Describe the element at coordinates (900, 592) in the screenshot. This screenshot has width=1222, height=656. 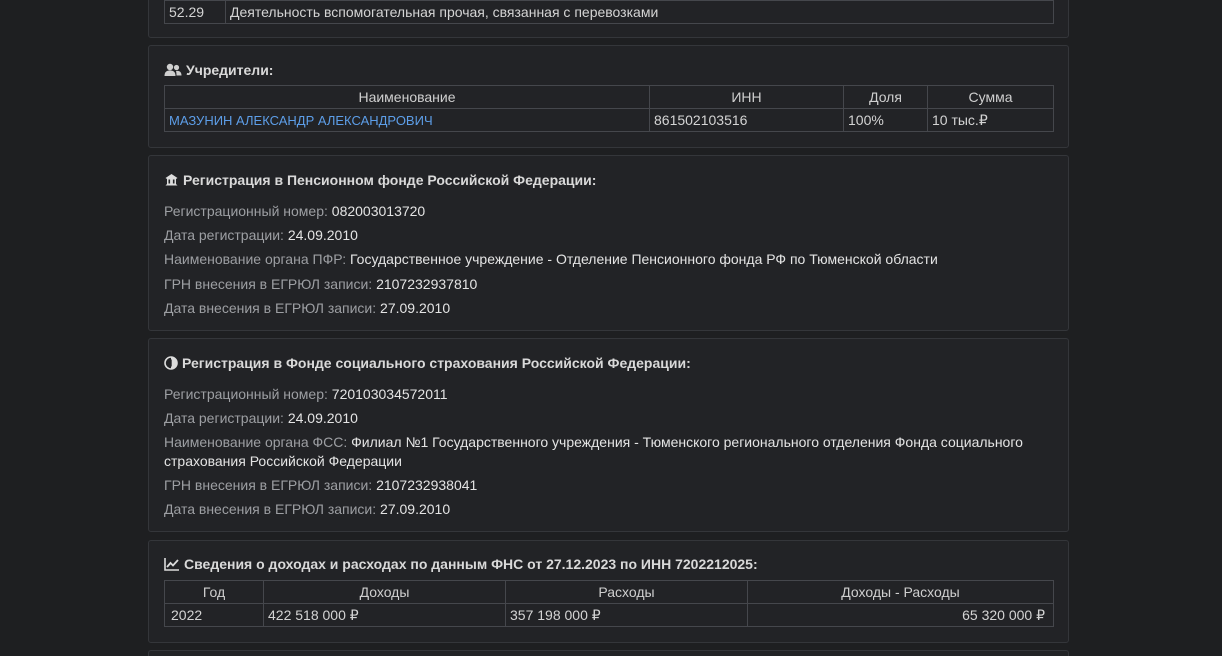
I see `column-header-diff: Доходы - Расходы` at that location.